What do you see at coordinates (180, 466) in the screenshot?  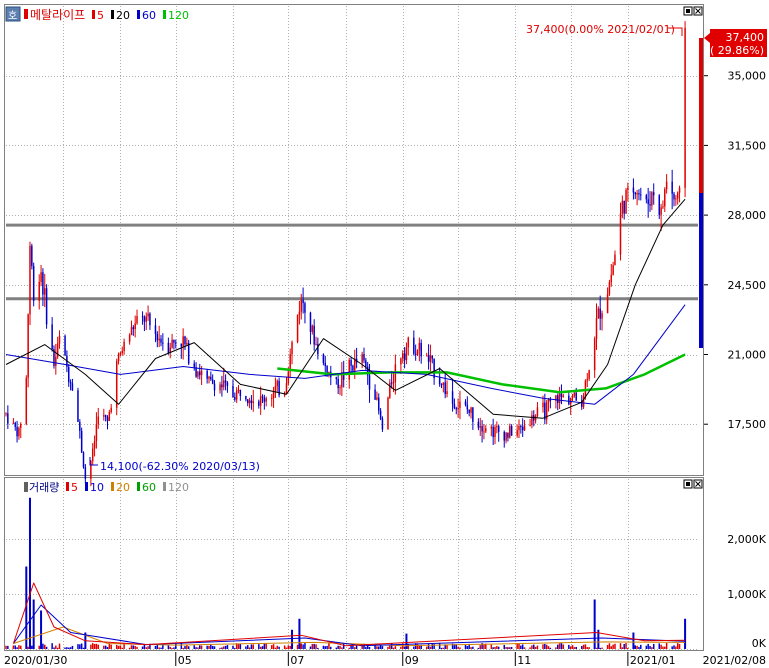 I see `low-price-annotation: 14,100(-62.30% 2020/03/13)` at bounding box center [180, 466].